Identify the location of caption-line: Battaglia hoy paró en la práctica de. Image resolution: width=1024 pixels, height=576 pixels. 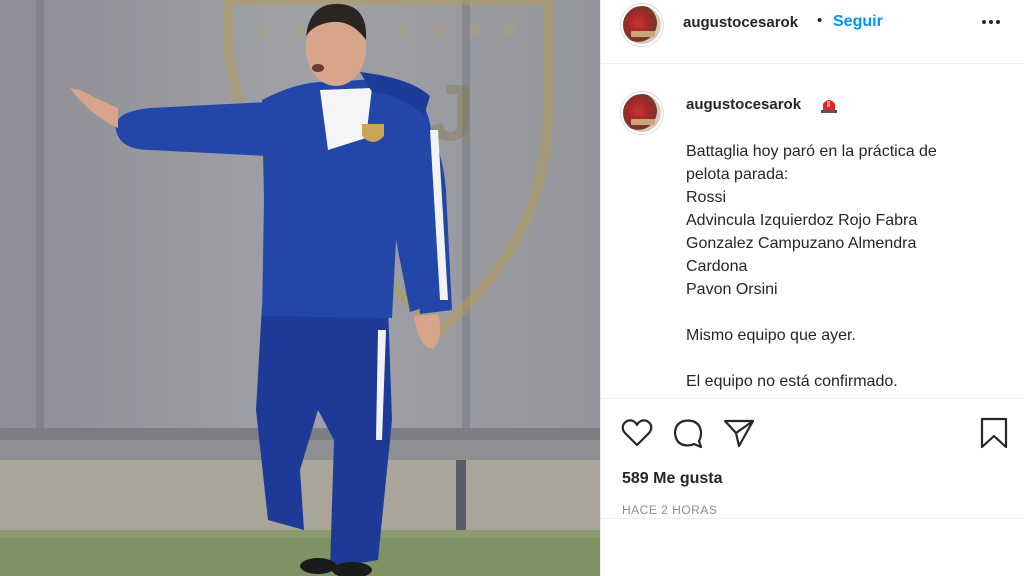
(811, 151).